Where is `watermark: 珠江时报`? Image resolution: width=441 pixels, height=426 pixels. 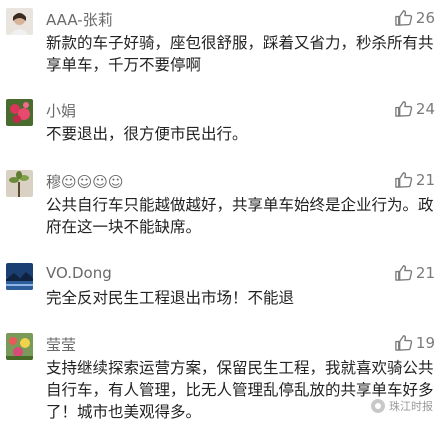 watermark: 珠江时报 is located at coordinates (402, 406).